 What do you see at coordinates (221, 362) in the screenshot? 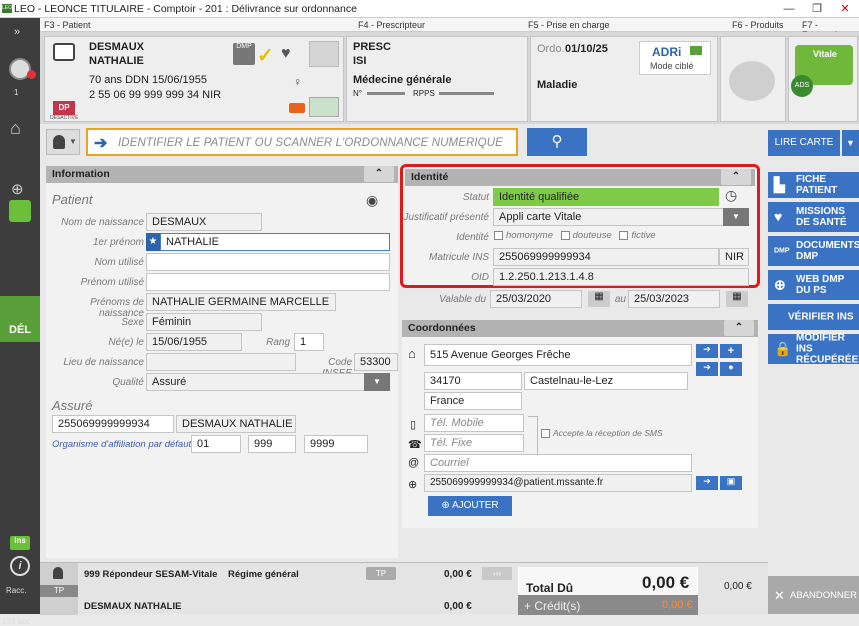
I see `lieu-field` at bounding box center [221, 362].